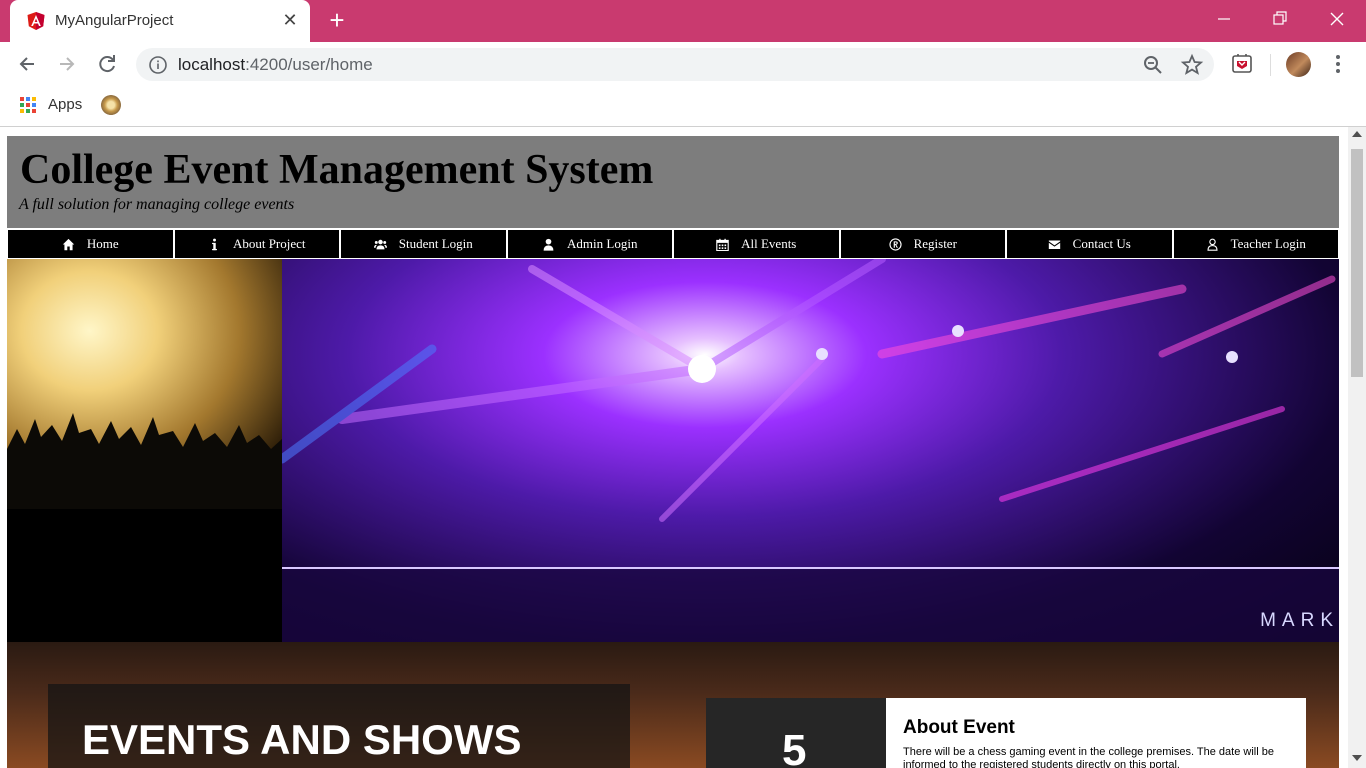 This screenshot has width=1366, height=768. What do you see at coordinates (722, 244) in the screenshot?
I see `calendar-icon` at bounding box center [722, 244].